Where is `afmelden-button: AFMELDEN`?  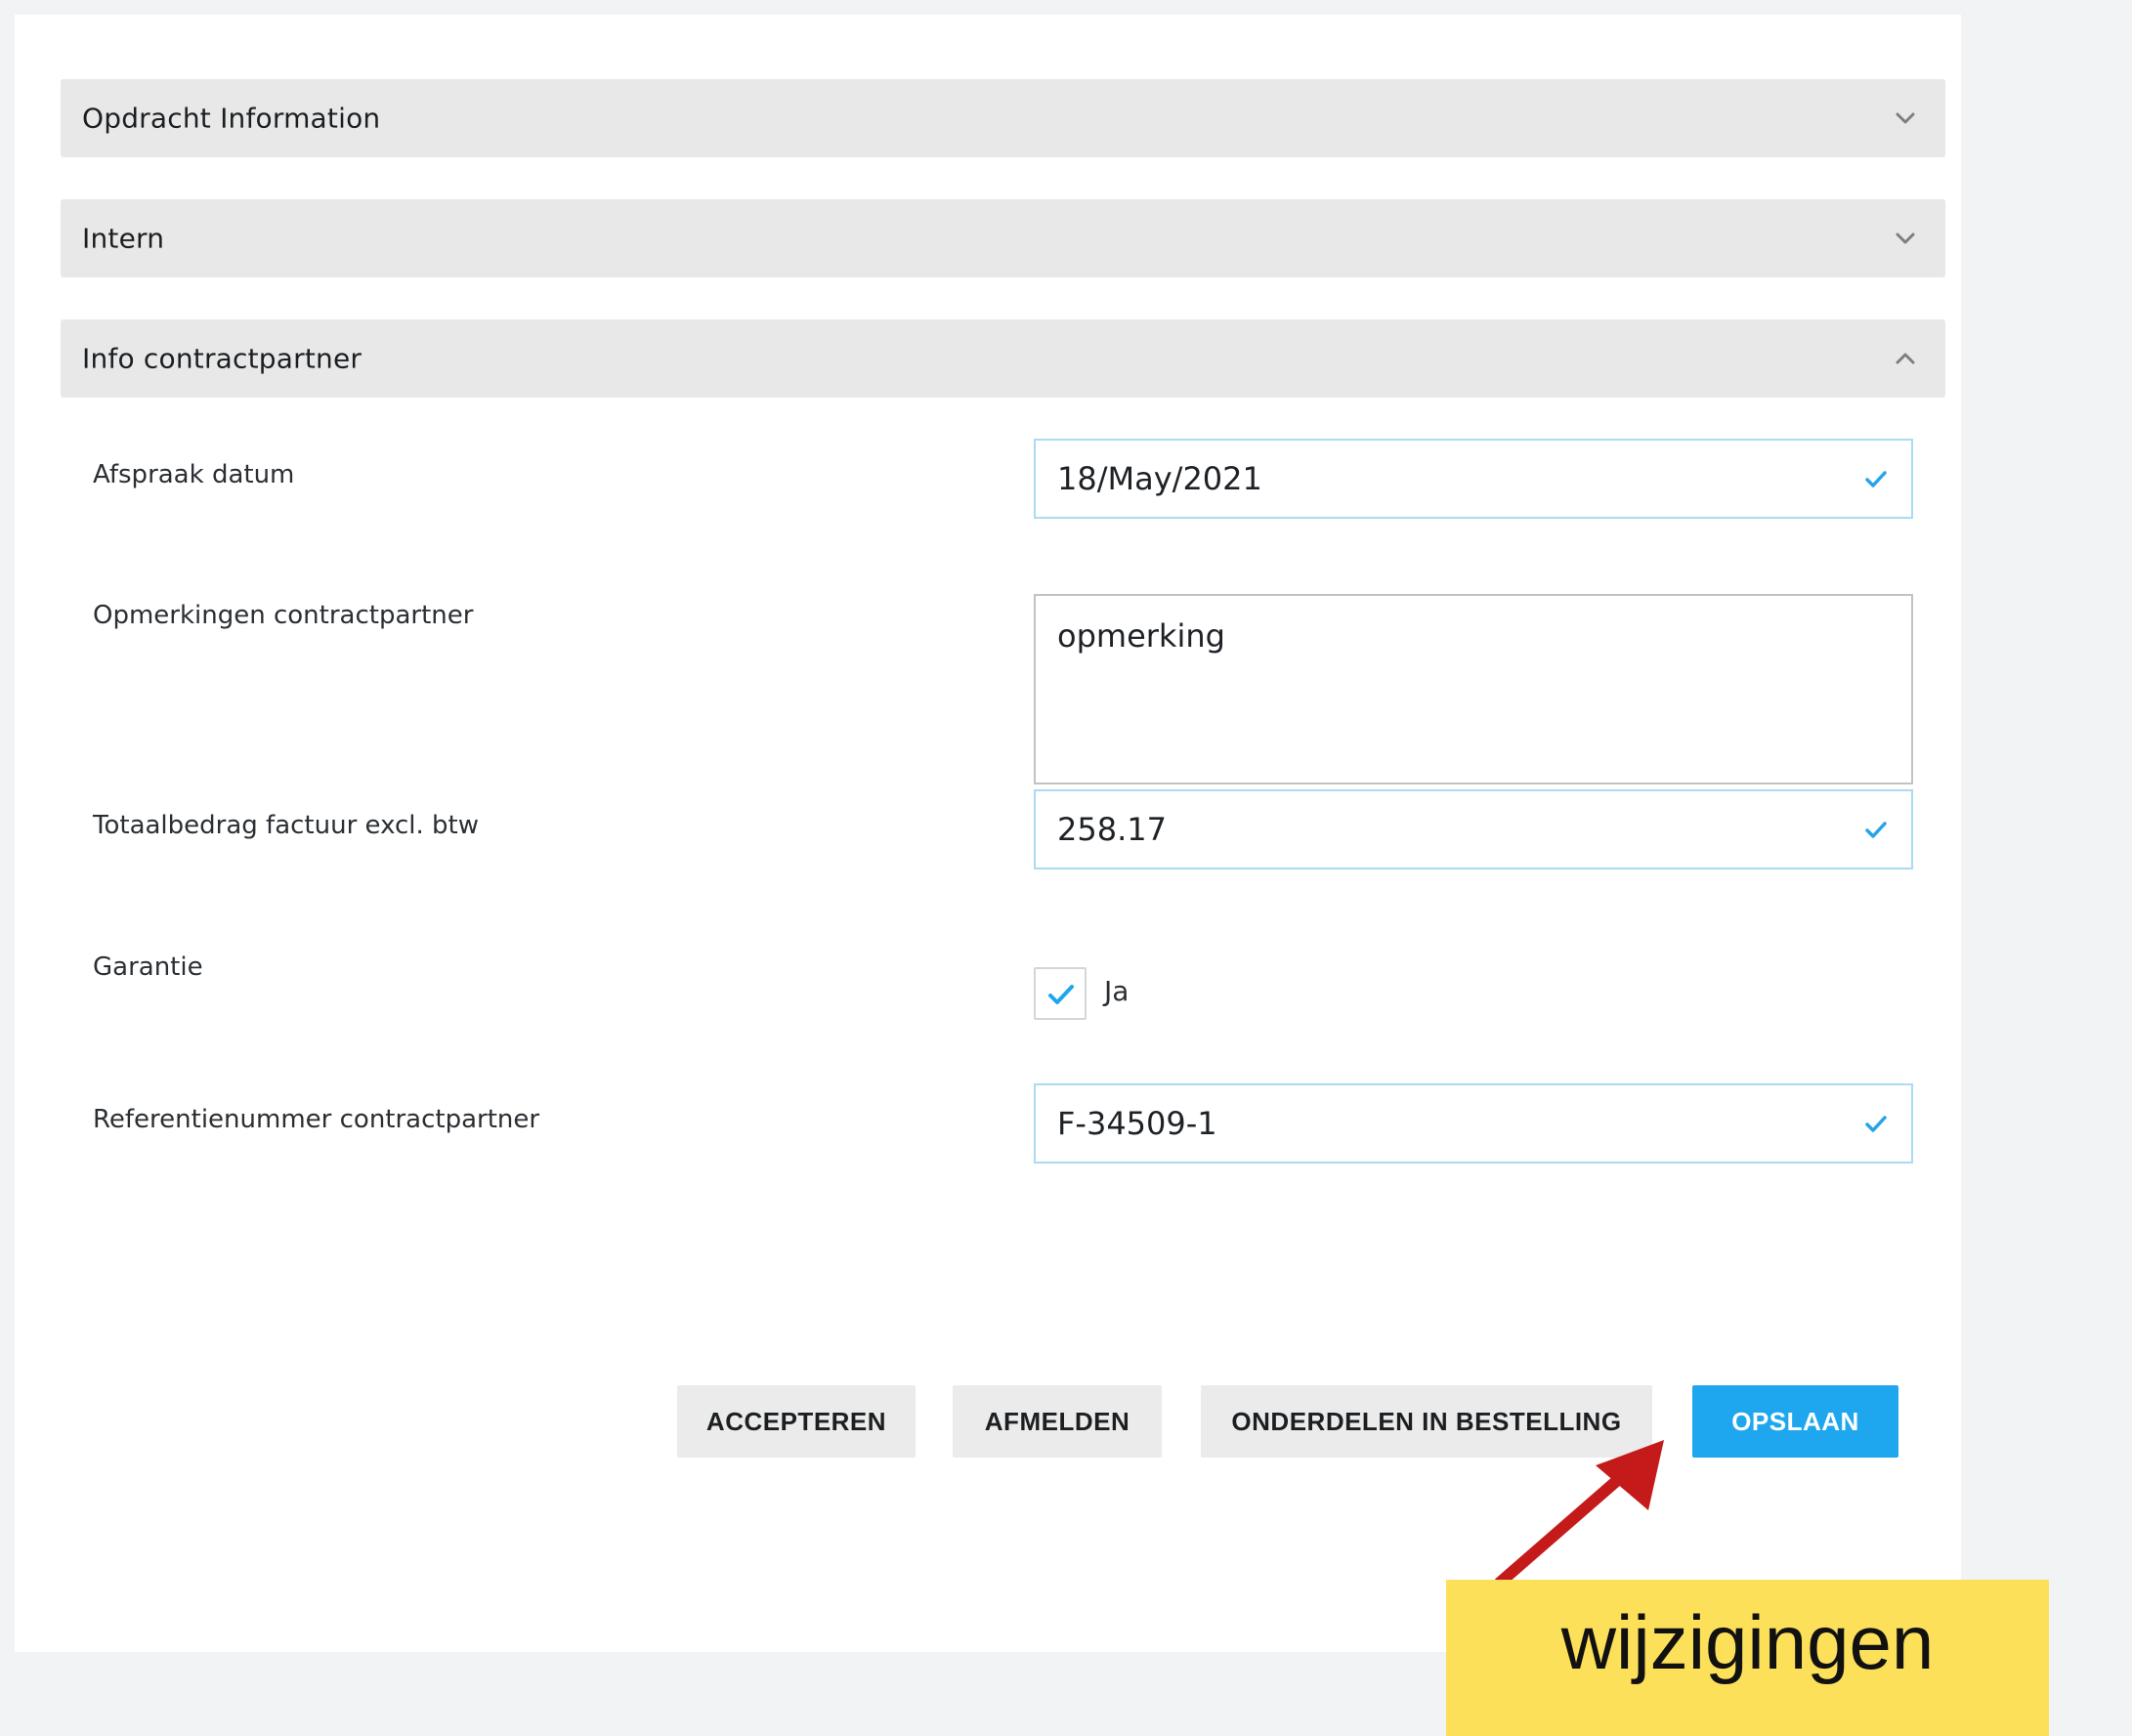 afmelden-button: AFMELDEN is located at coordinates (1057, 1421).